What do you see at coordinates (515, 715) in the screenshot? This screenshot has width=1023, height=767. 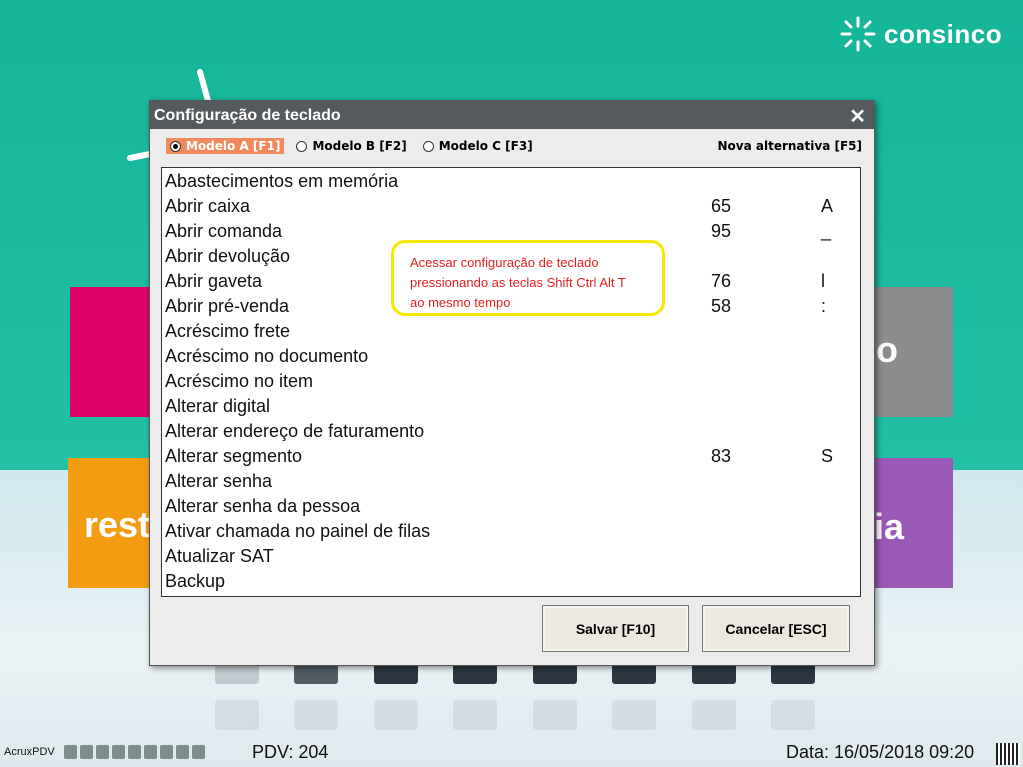 I see `shortcut-icons-reflection` at bounding box center [515, 715].